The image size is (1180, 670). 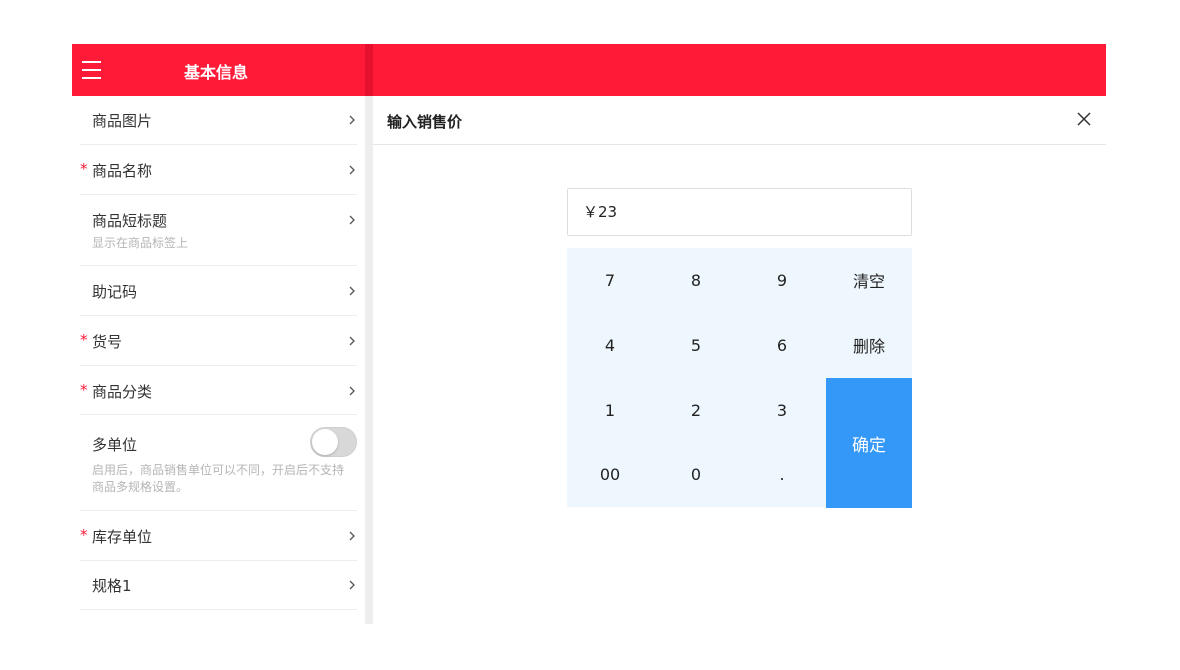 I want to click on row-label: 商品短标题, so click(x=130, y=221).